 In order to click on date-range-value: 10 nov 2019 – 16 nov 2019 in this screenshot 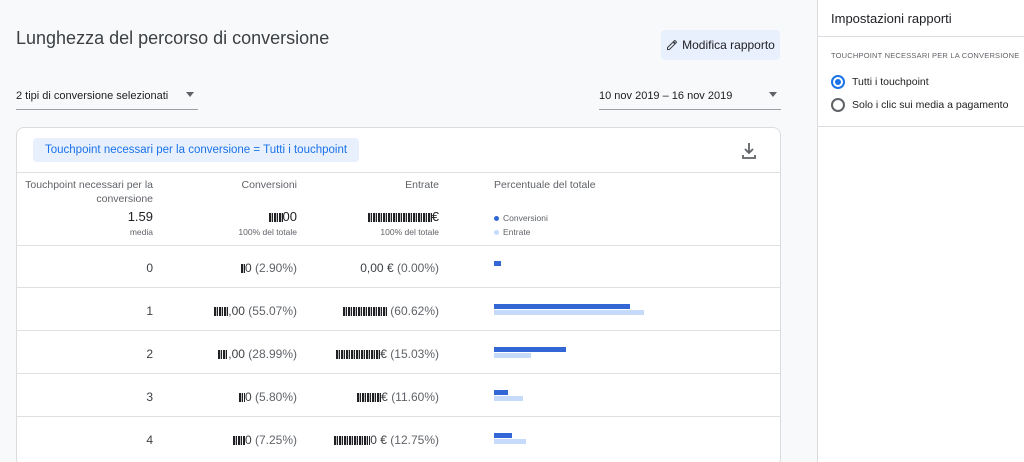, I will do `click(666, 95)`.